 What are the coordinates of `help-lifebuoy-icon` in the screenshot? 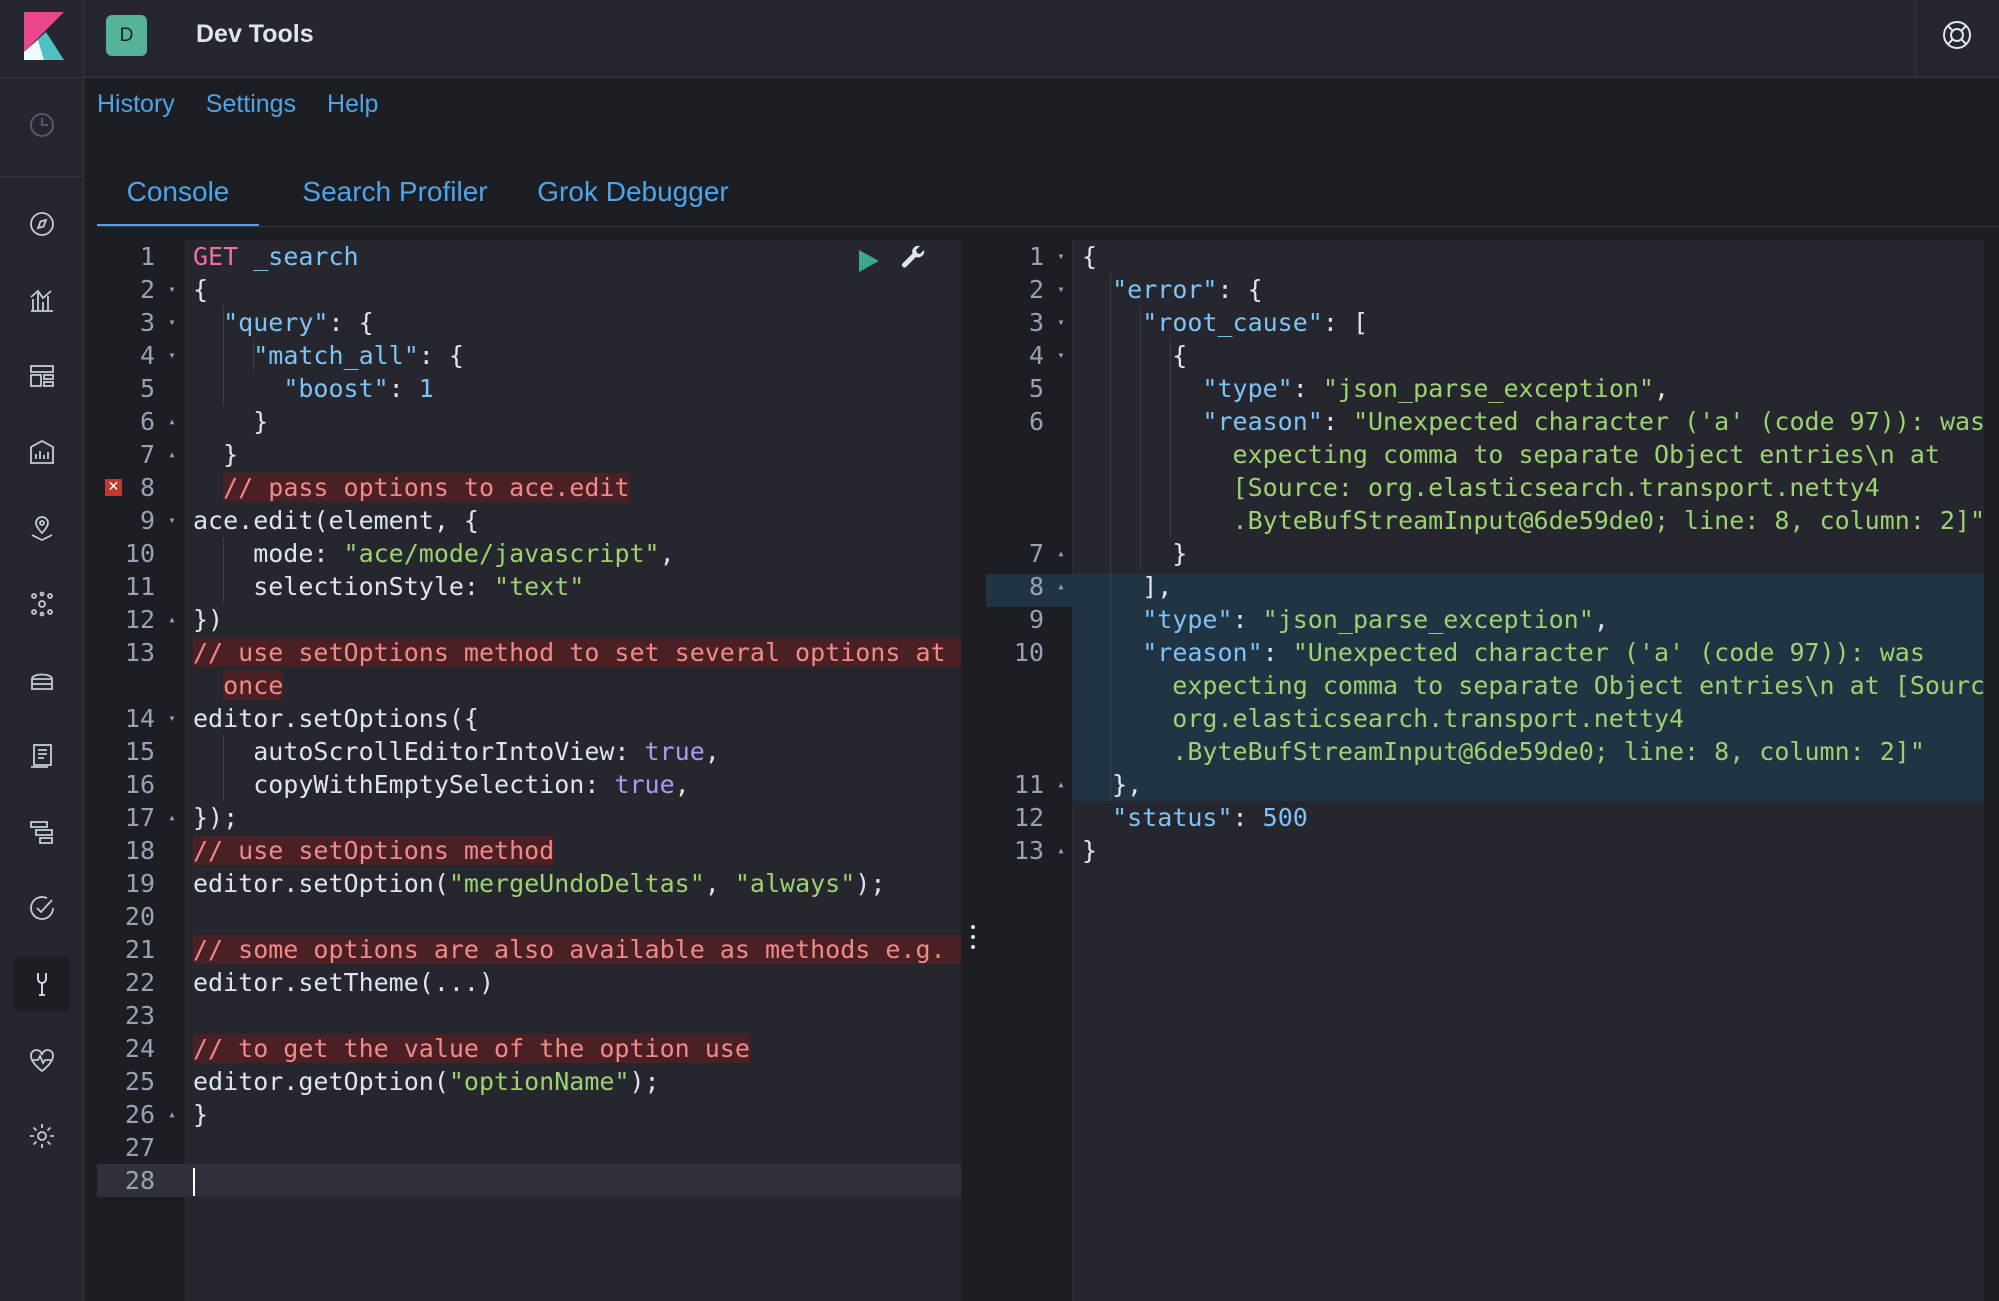 It's located at (1957, 35).